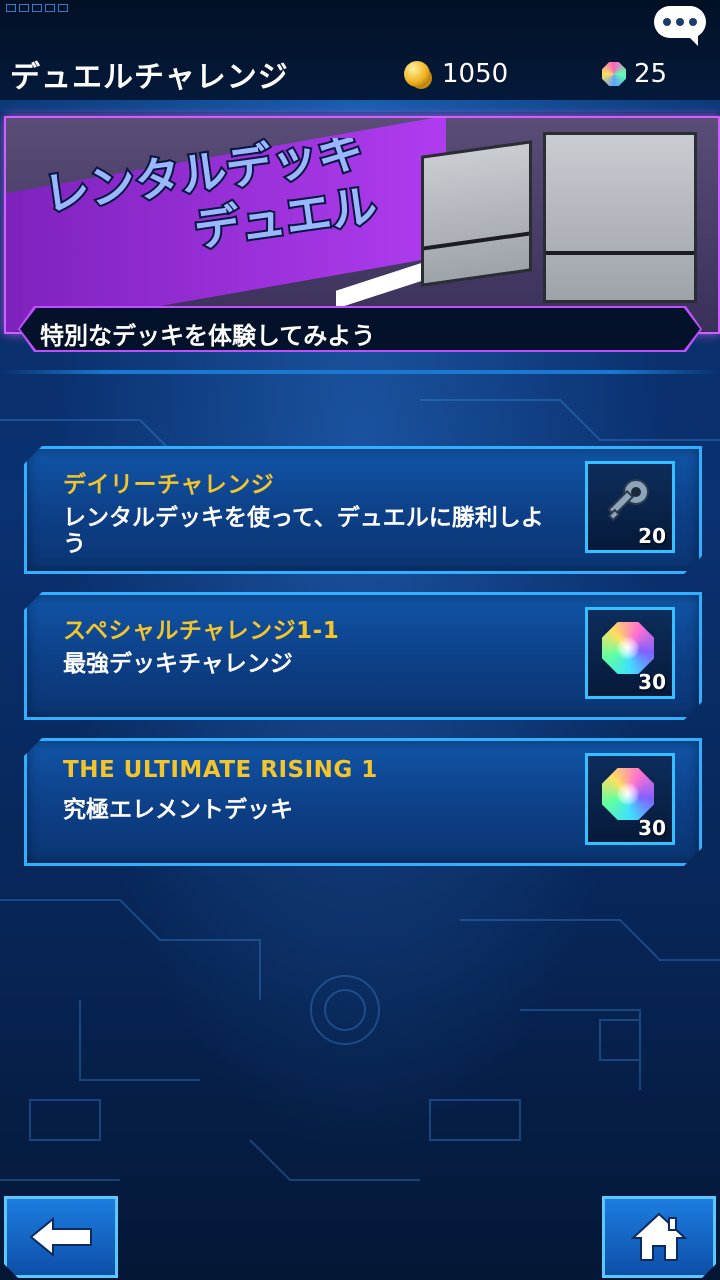 The height and width of the screenshot is (1280, 720). I want to click on key-icon, so click(628, 502).